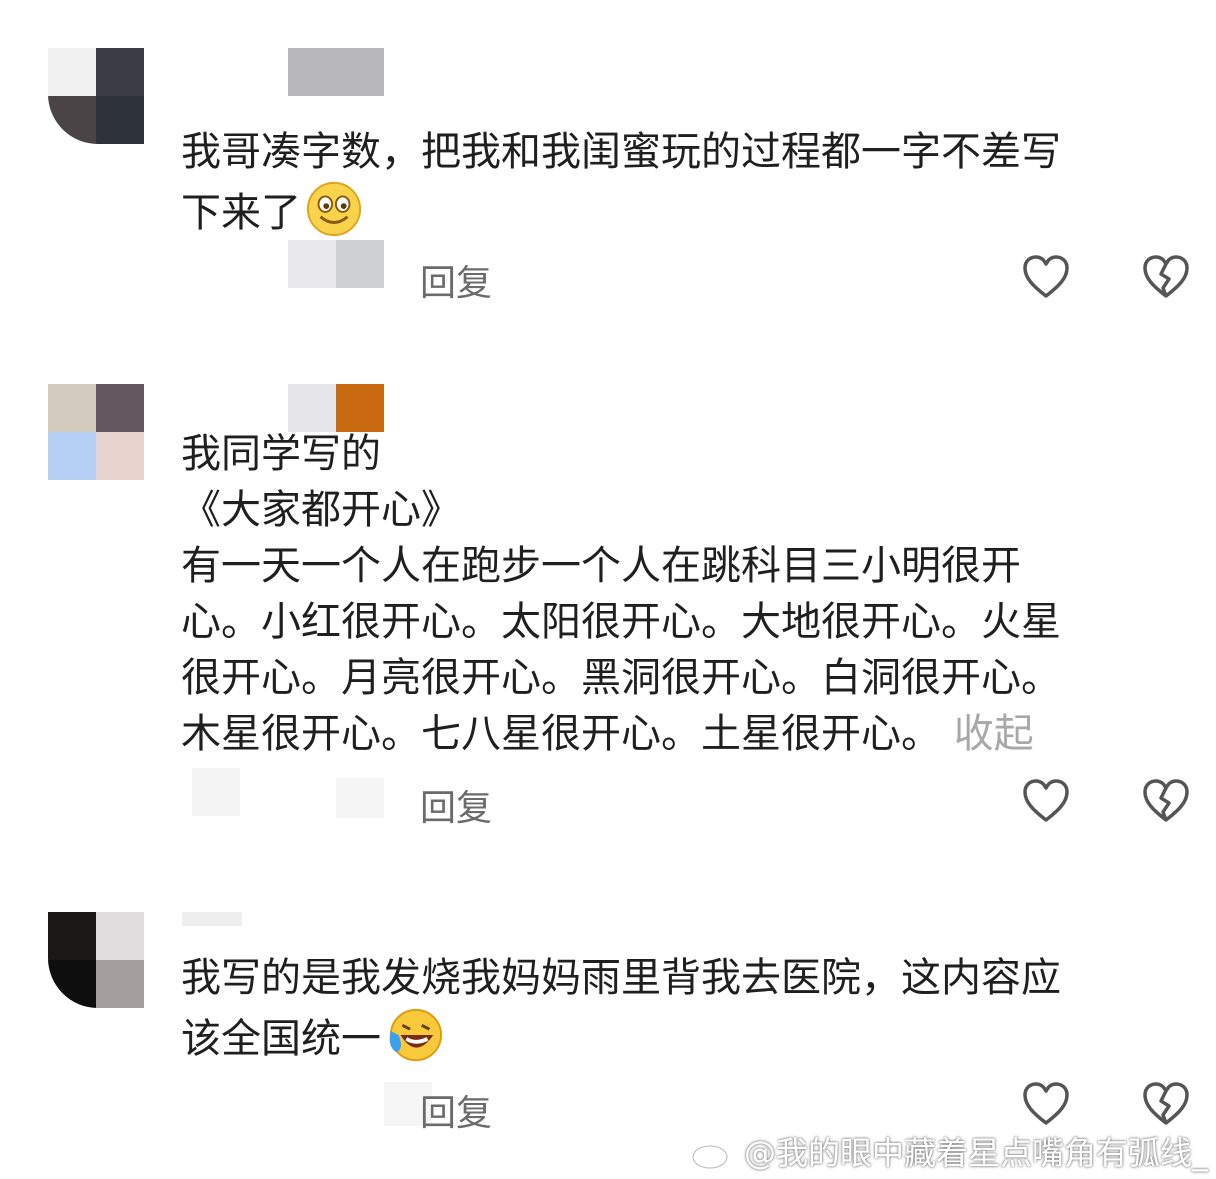  I want to click on comment-text: 我哥凑字数，把我和我闺蜜玩的过程都一字不差写 下来了, so click(621, 183).